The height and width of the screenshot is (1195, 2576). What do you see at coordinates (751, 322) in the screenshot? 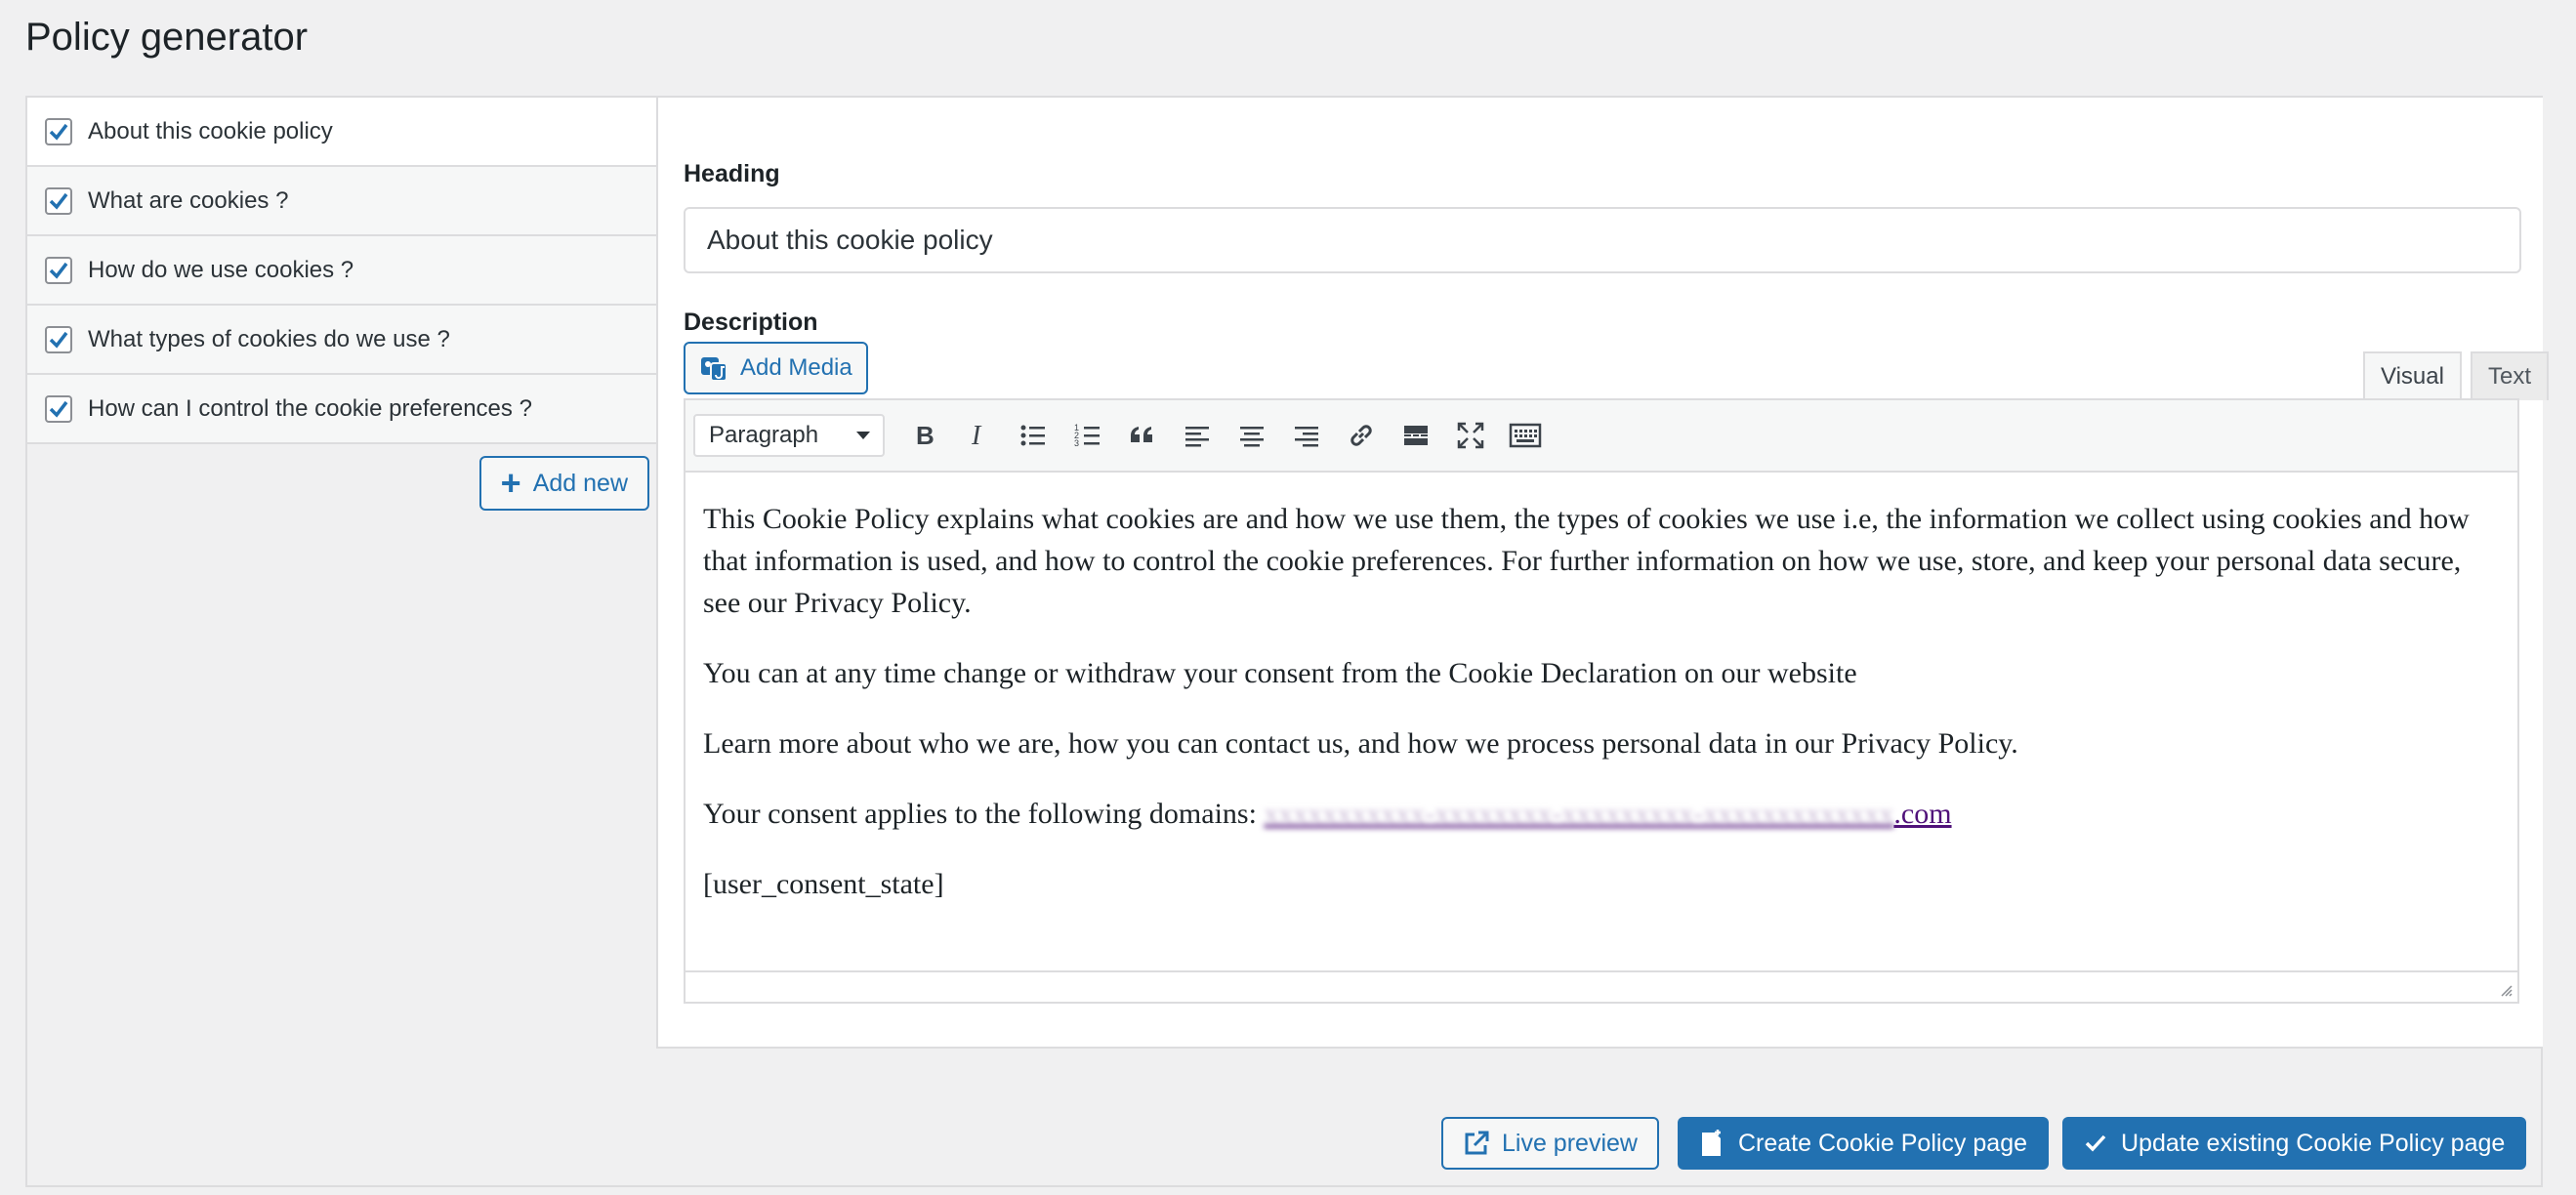
I see `description-label: Description` at bounding box center [751, 322].